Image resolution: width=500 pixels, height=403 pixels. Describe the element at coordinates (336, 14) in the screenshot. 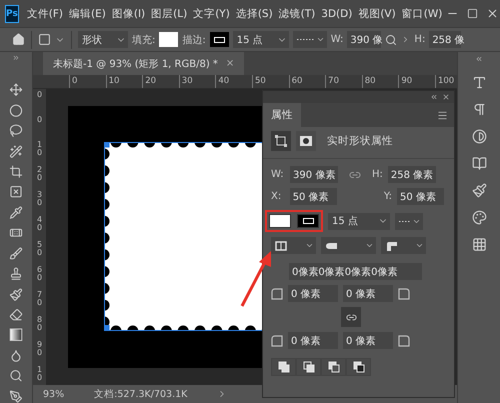

I see `menu-item: 3D(D)` at that location.